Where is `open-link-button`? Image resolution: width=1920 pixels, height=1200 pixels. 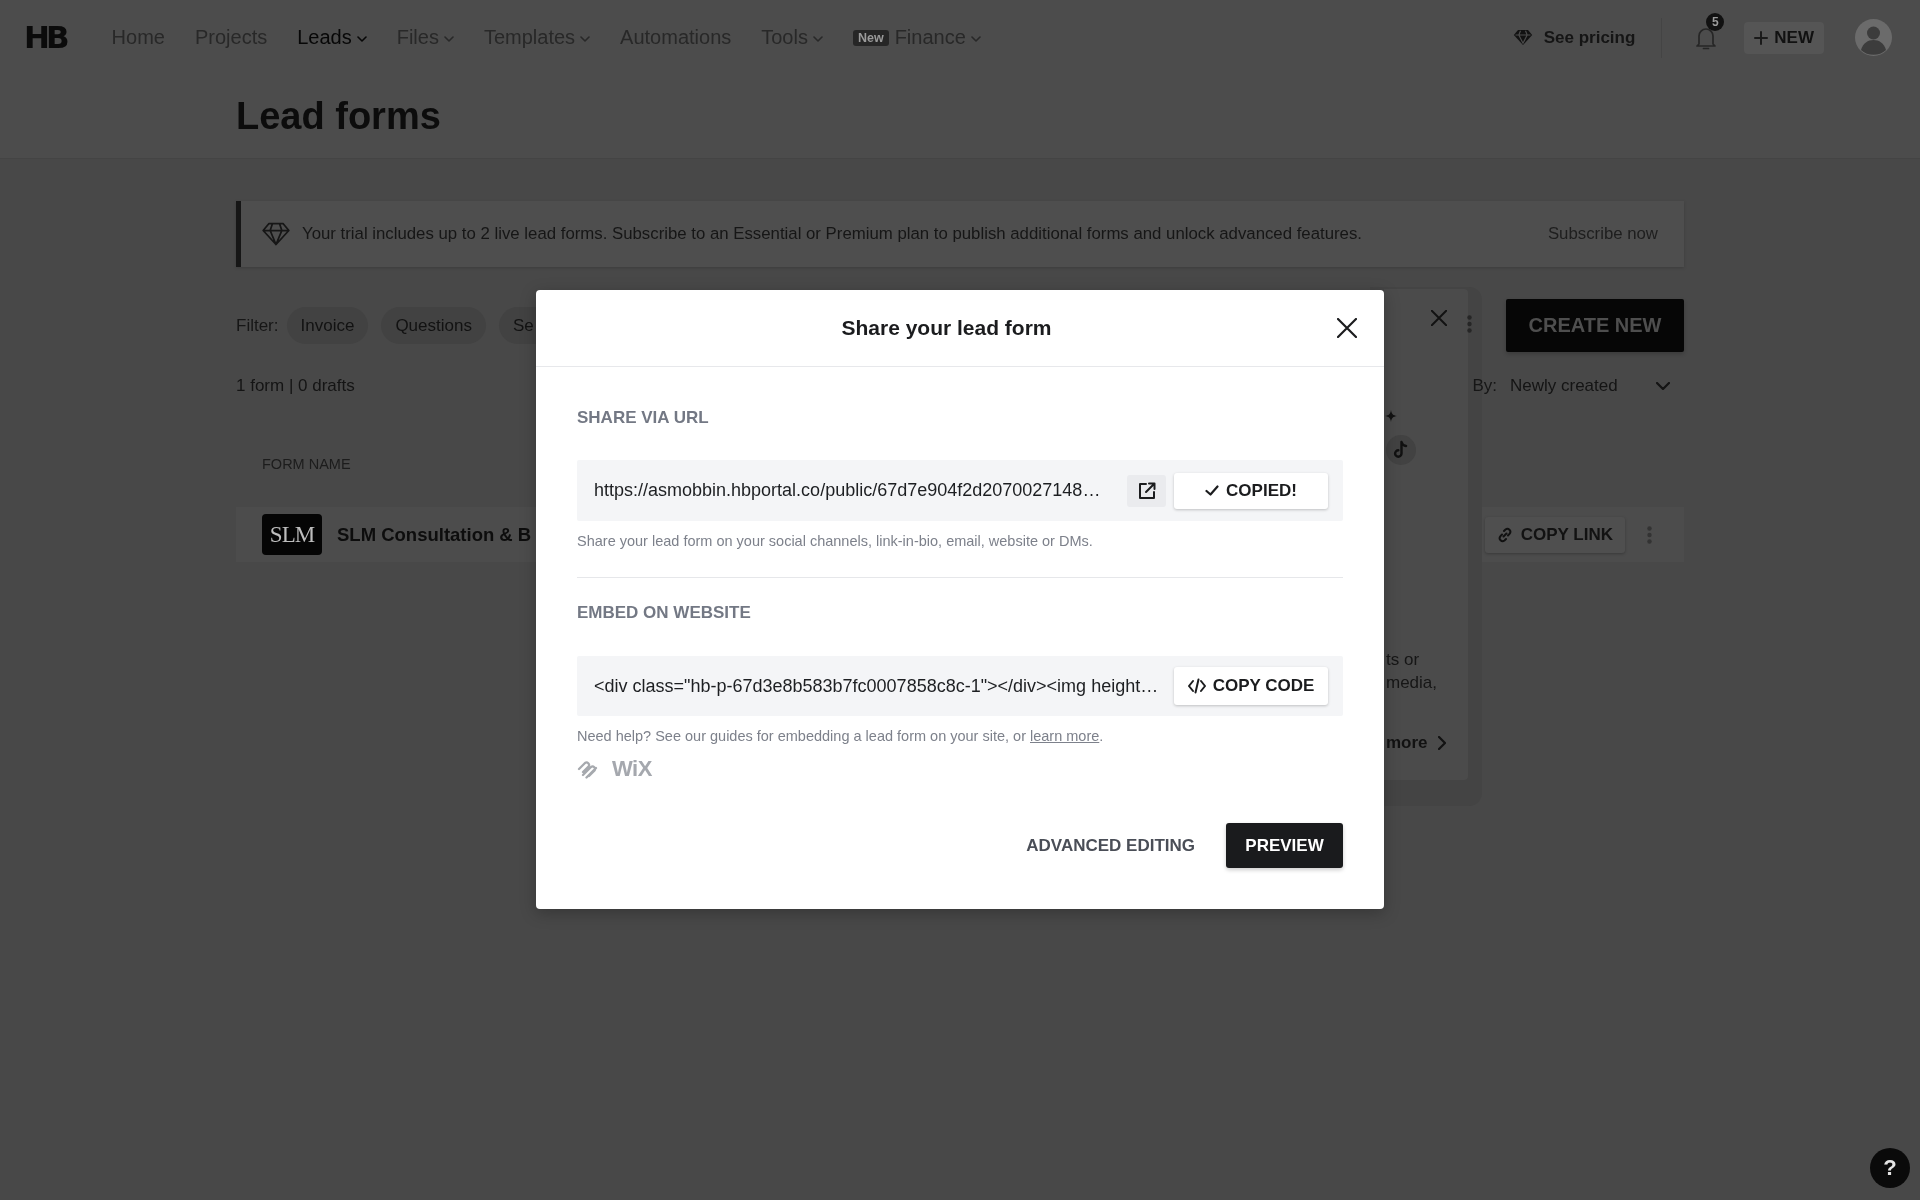 open-link-button is located at coordinates (1146, 490).